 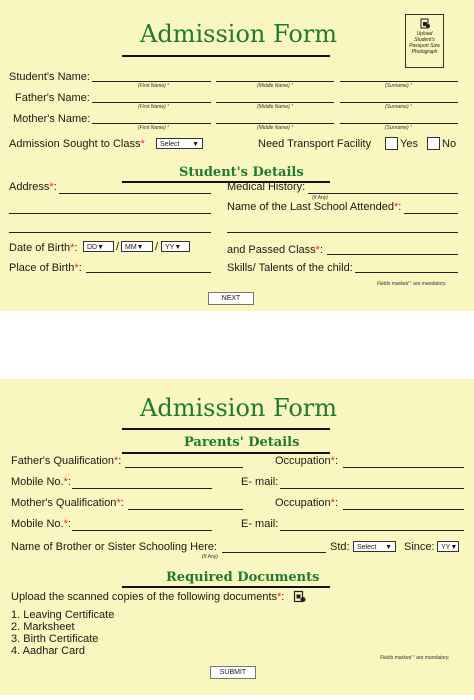 I want to click on mother-occupation-field, so click(x=403, y=509).